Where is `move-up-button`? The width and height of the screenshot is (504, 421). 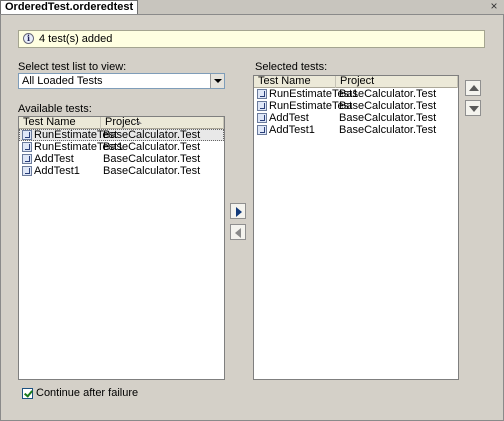
move-up-button is located at coordinates (473, 88).